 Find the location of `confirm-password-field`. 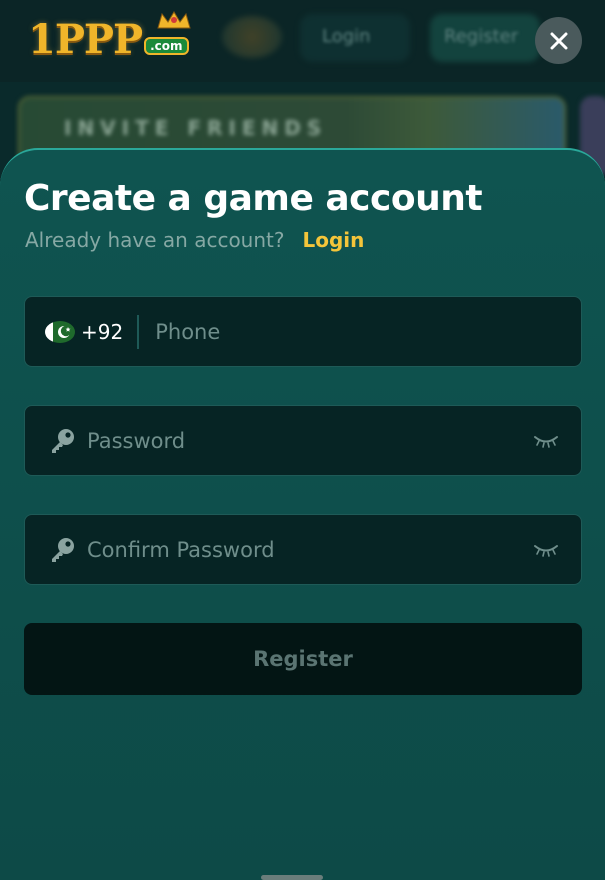

confirm-password-field is located at coordinates (303, 549).